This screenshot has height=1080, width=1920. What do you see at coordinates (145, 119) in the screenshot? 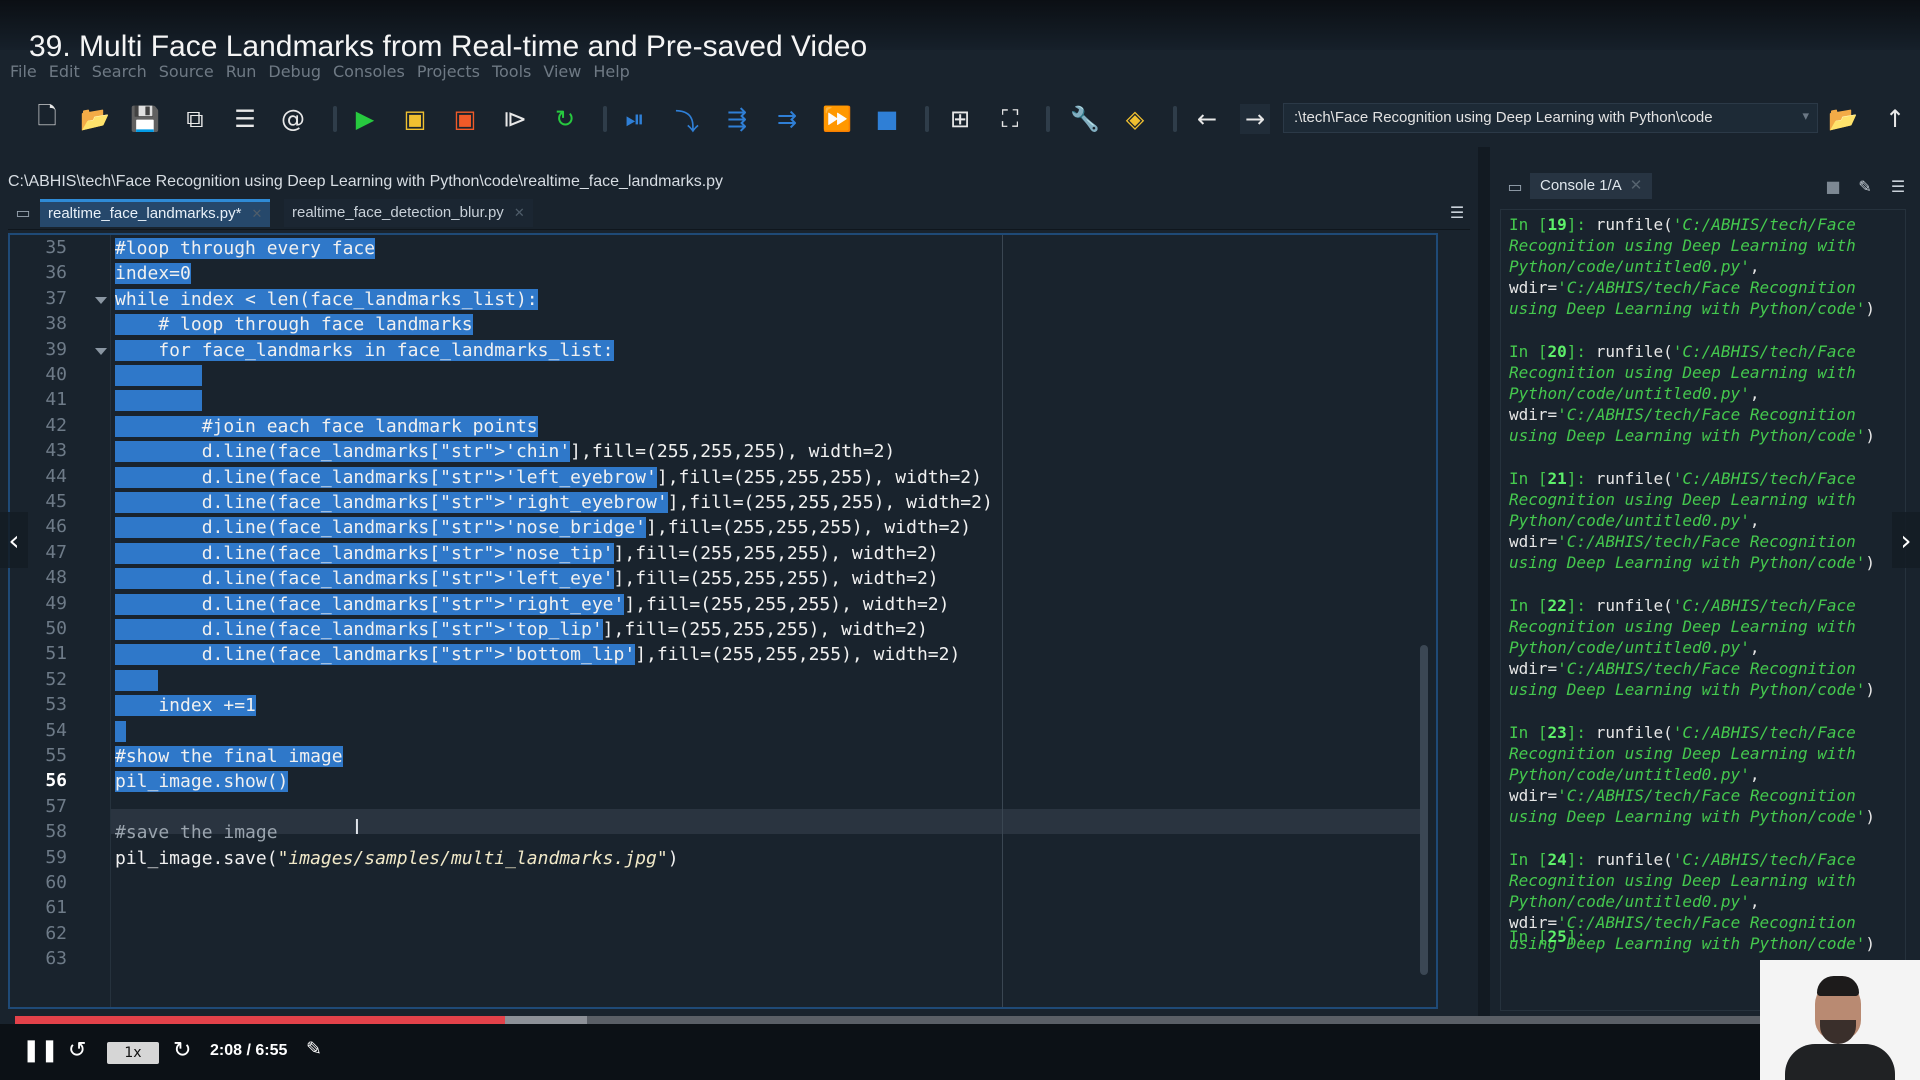
I see `save-icon: 💾` at bounding box center [145, 119].